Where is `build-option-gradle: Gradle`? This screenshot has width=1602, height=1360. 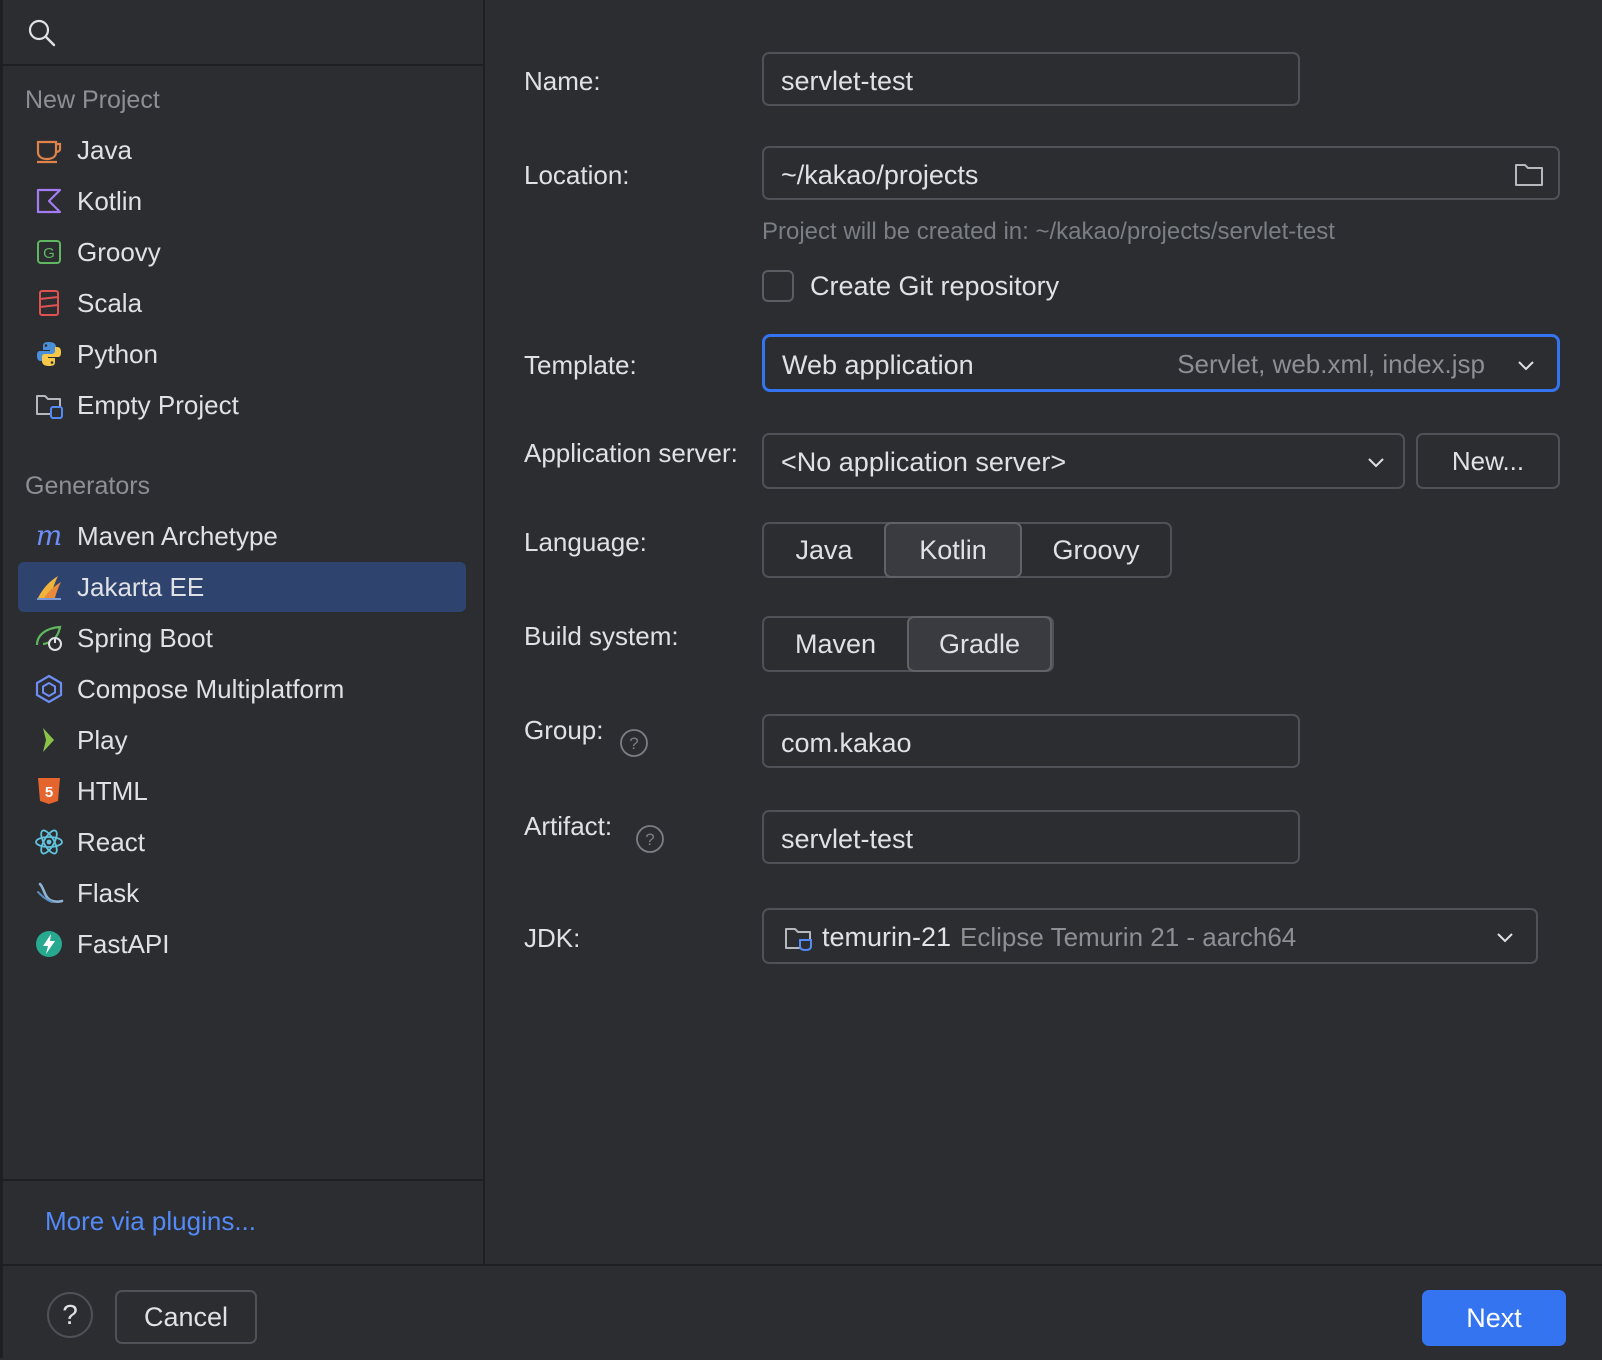 build-option-gradle: Gradle is located at coordinates (979, 644).